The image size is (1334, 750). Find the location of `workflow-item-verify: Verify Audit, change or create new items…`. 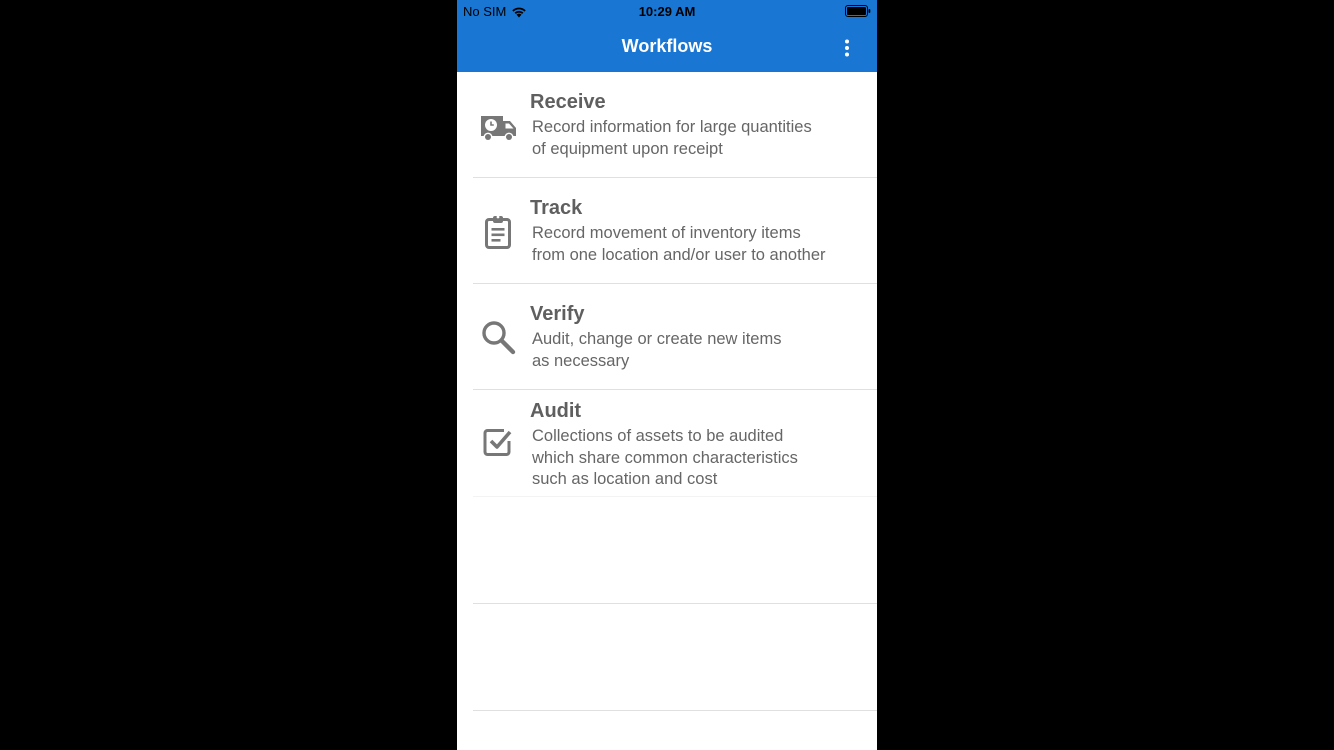

workflow-item-verify: Verify Audit, change or create new items… is located at coordinates (675, 337).